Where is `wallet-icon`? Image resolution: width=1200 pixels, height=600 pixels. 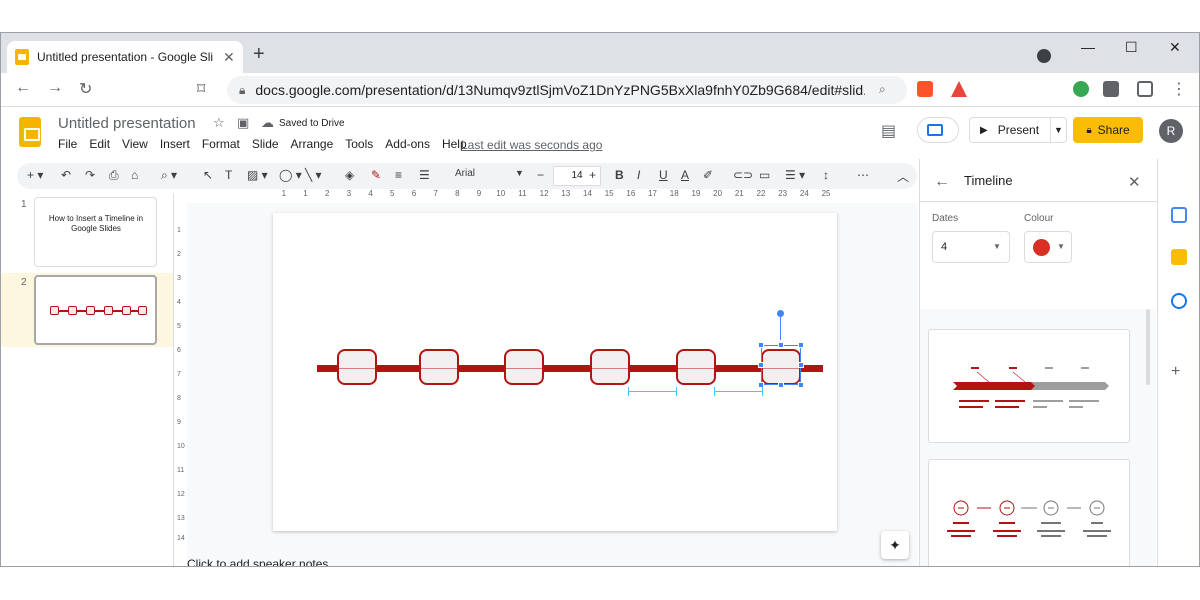 wallet-icon is located at coordinates (1145, 89).